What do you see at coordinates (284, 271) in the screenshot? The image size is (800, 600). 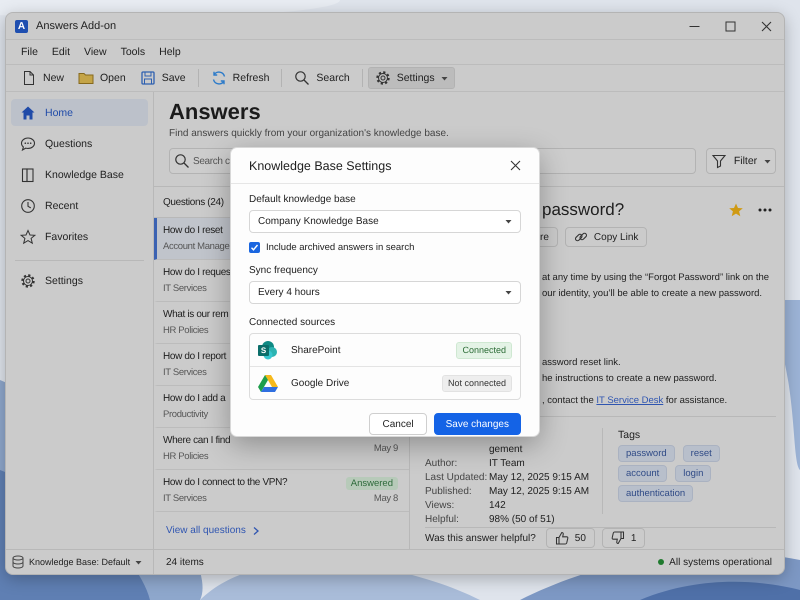 I see `field-label: Sync frequency` at bounding box center [284, 271].